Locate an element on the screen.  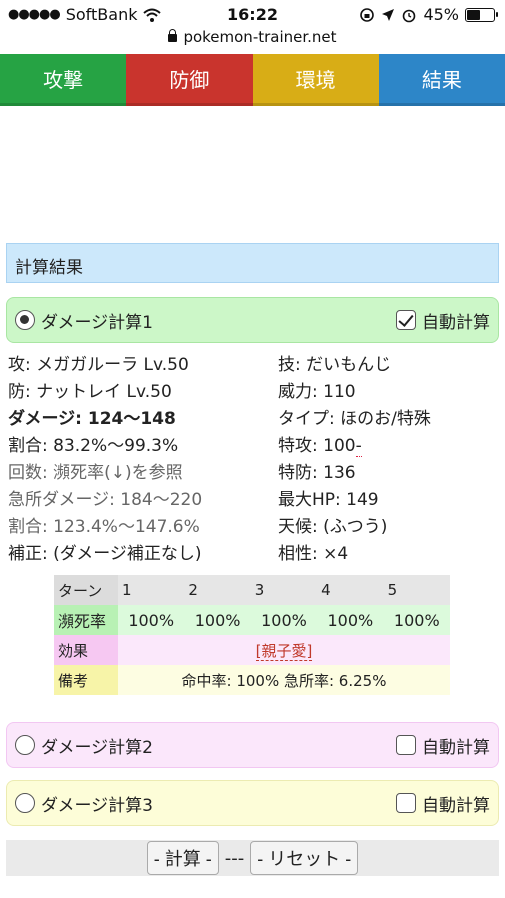
url-bar: pokemon-trainer.net is located at coordinates (252, 39).